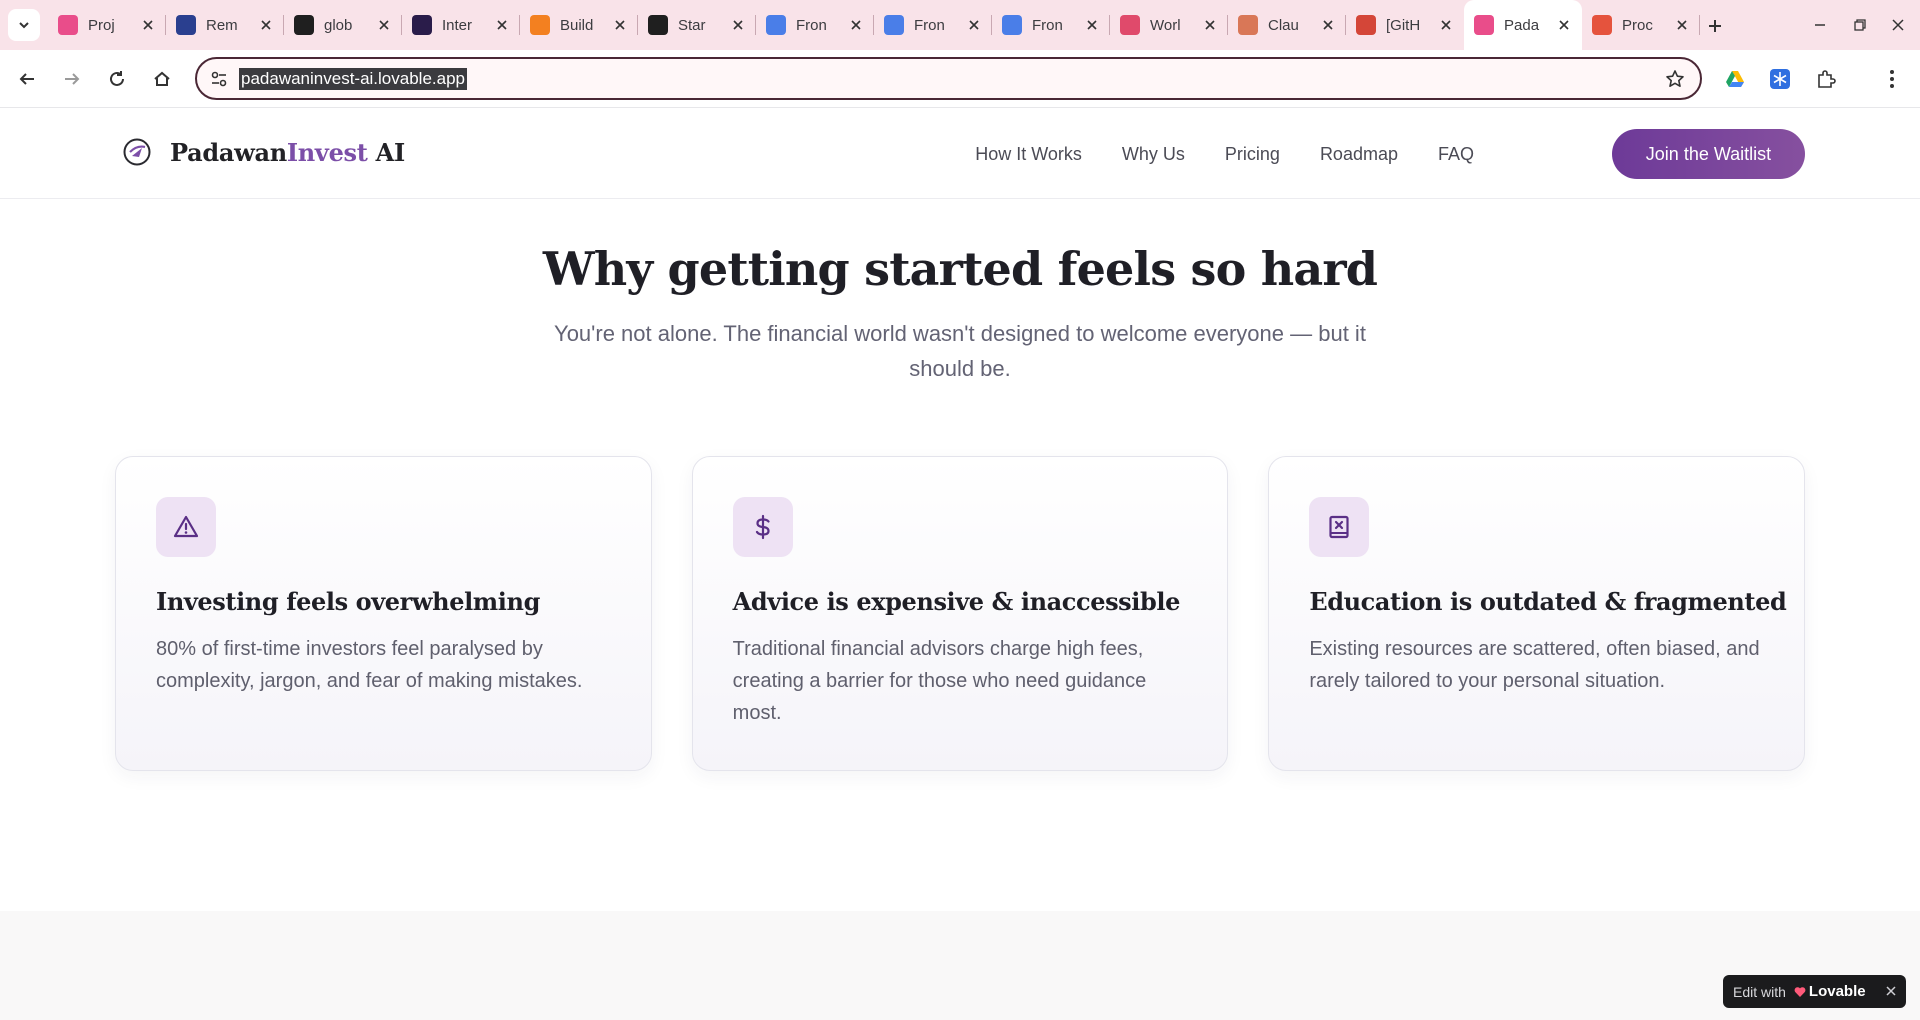 Image resolution: width=1920 pixels, height=1020 pixels. I want to click on browser-tab: Rem, so click(225, 25).